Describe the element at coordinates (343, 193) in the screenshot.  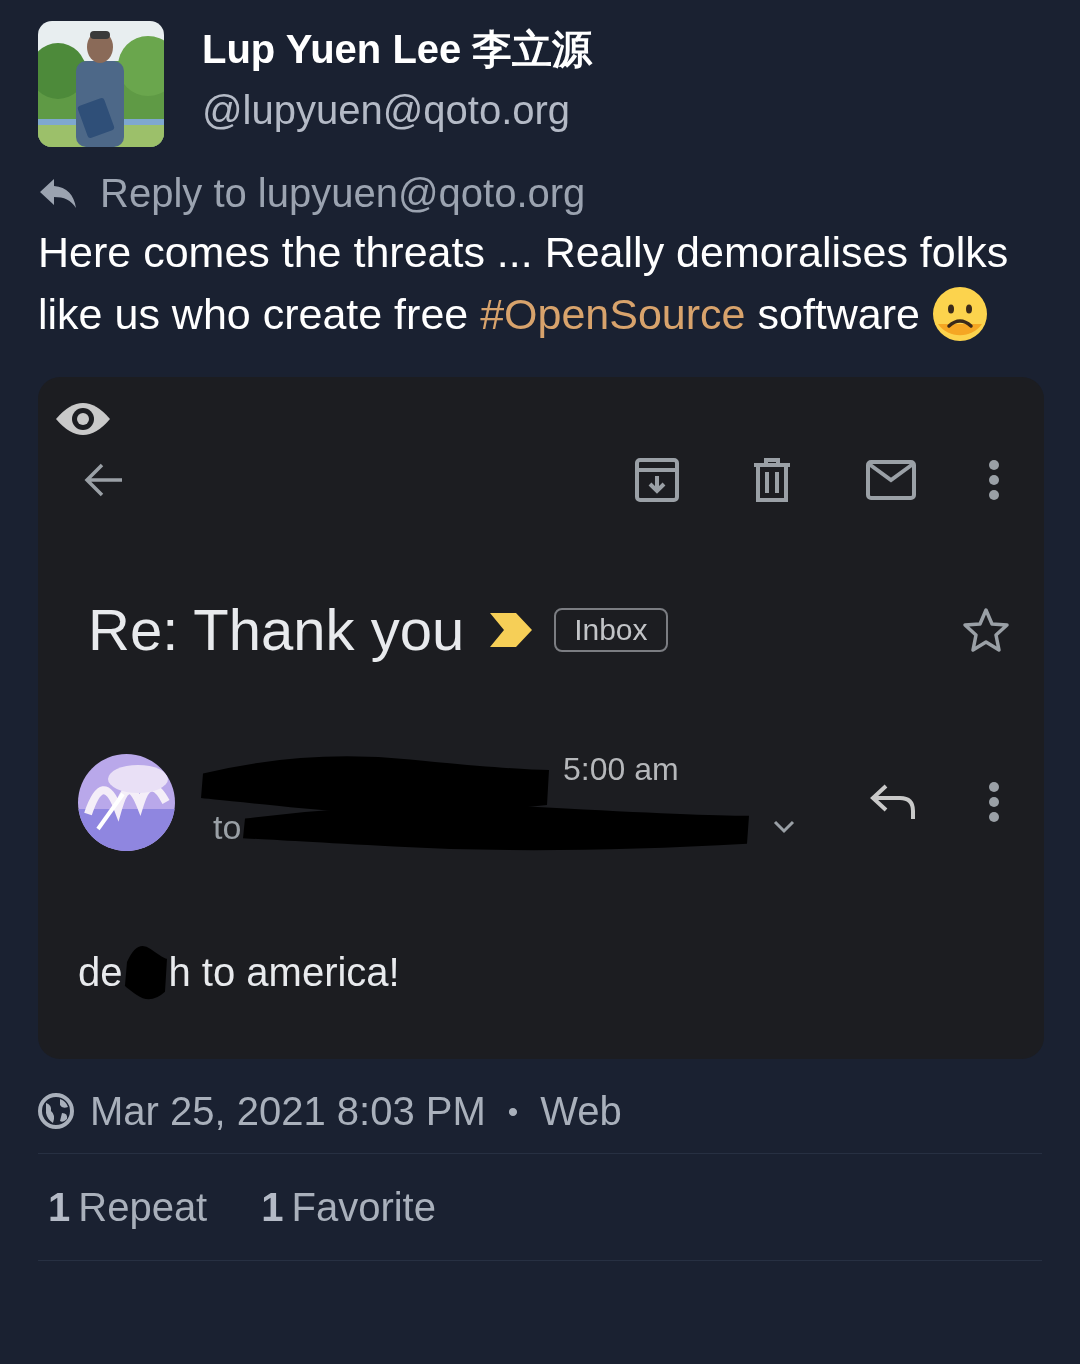
I see `reply-to-label: Reply to lupyuen@qoto.org` at that location.